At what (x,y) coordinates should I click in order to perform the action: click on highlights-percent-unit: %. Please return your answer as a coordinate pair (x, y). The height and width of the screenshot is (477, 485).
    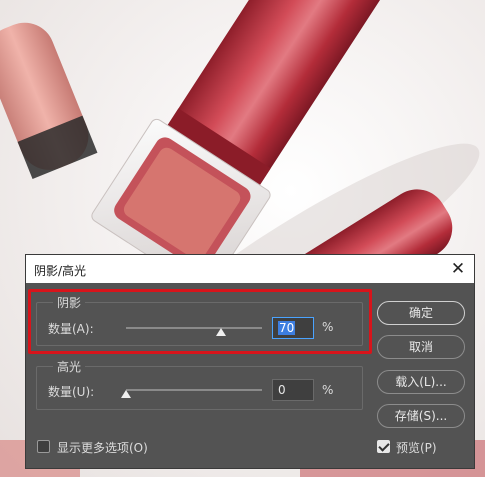
    Looking at the image, I should click on (328, 390).